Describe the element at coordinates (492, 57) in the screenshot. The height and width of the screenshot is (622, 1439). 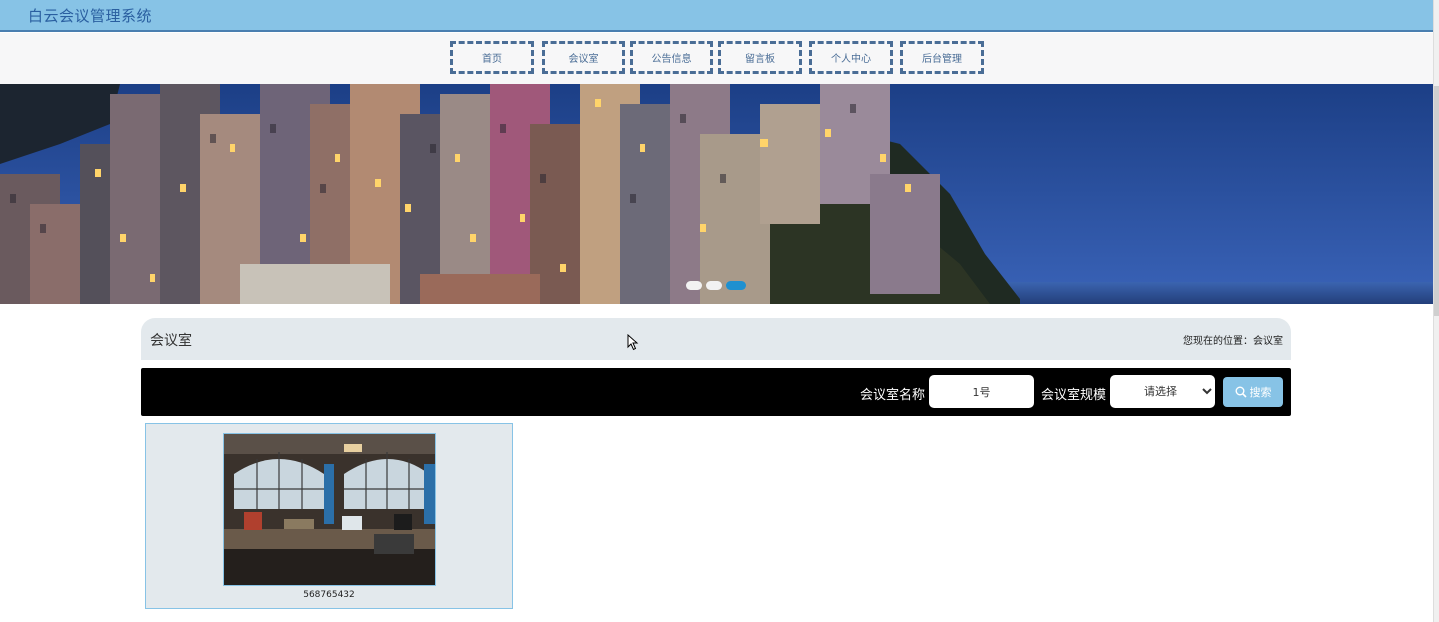
I see `nav-item-home: 首页` at that location.